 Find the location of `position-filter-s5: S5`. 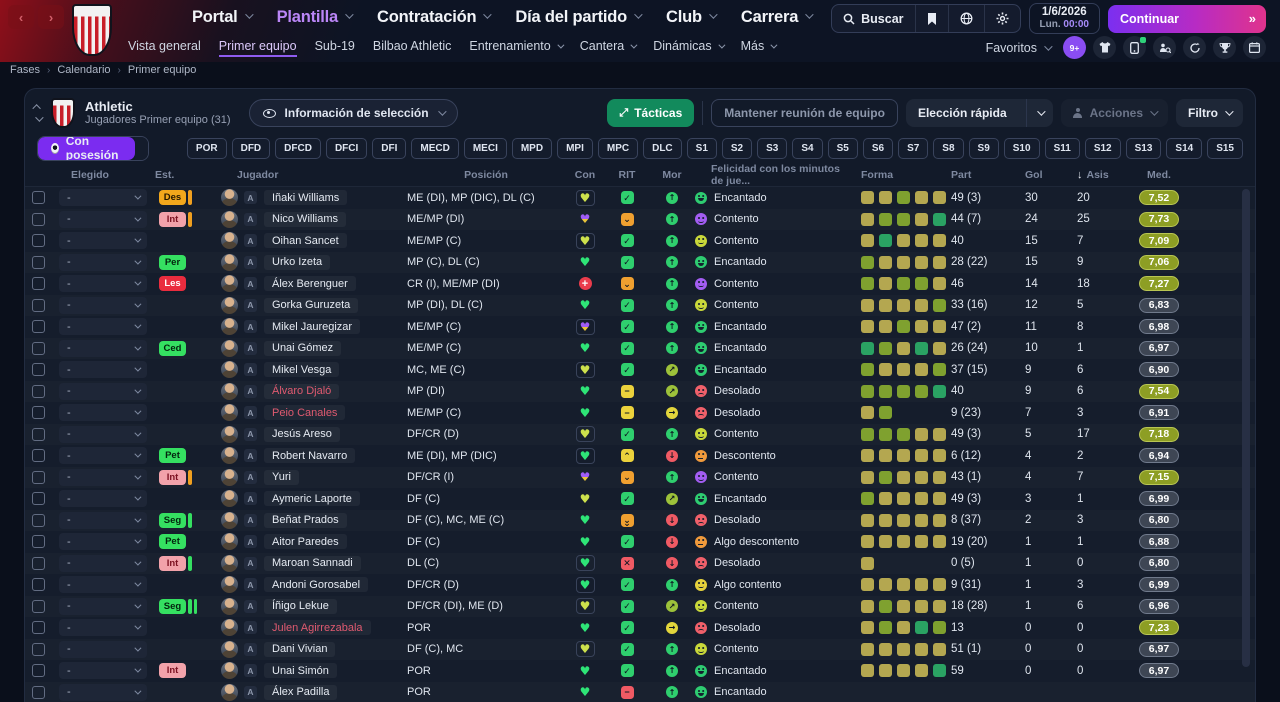

position-filter-s5: S5 is located at coordinates (842, 148).